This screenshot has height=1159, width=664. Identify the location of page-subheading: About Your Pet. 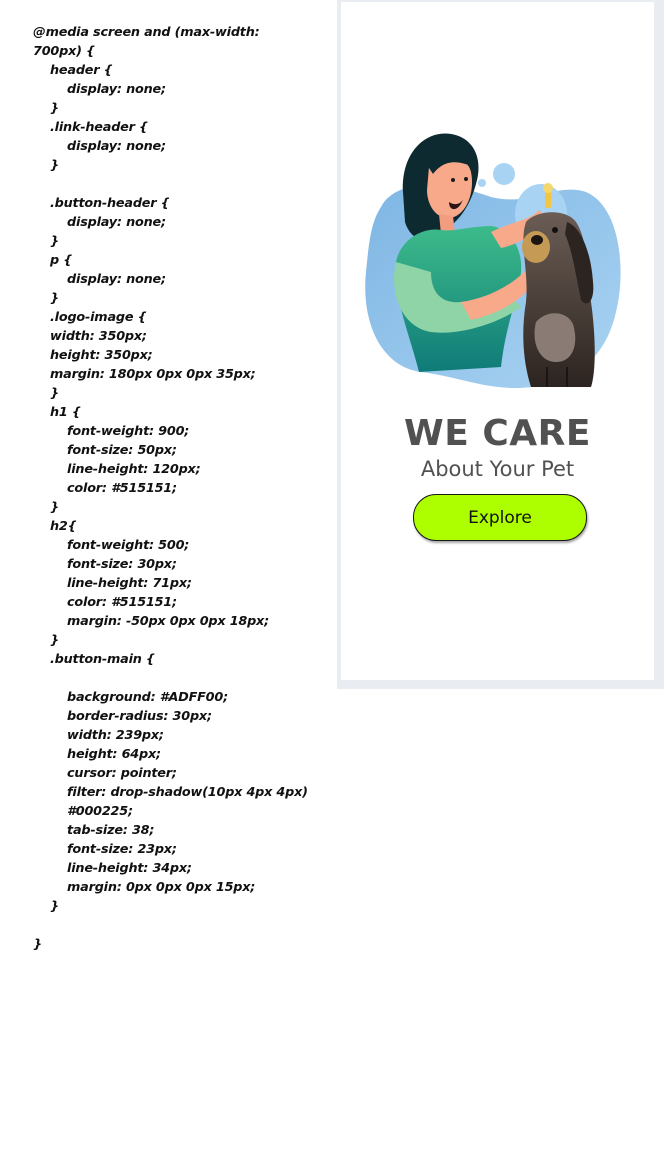
(497, 469).